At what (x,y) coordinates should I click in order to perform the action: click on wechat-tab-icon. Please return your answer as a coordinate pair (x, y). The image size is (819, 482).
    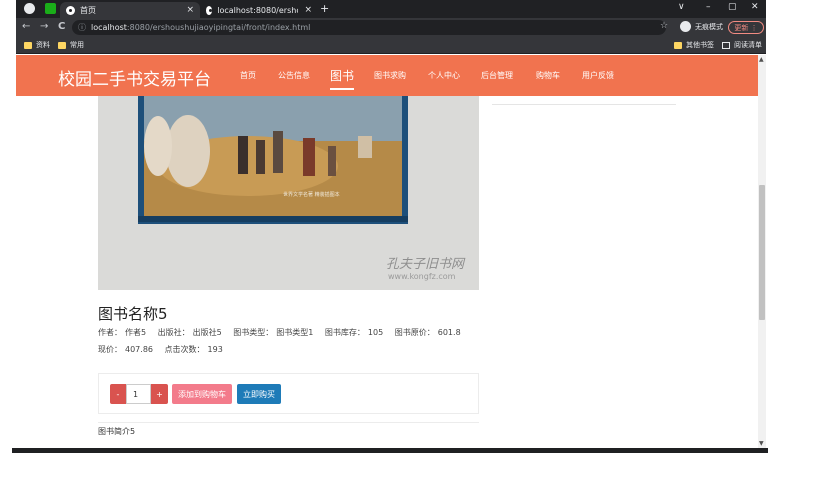
    Looking at the image, I should click on (50, 8).